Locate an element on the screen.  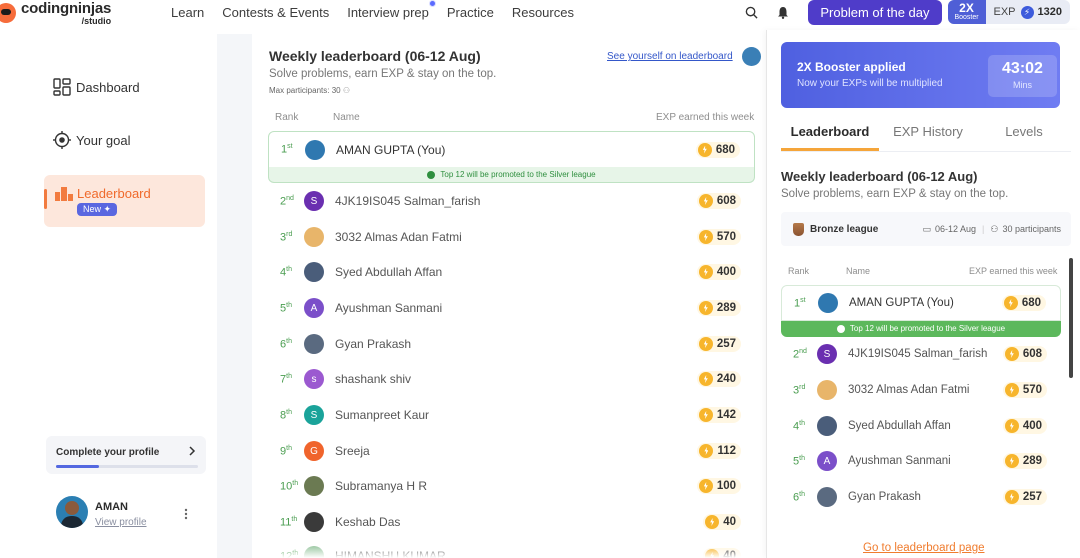
nav-resources: Resources is located at coordinates (543, 12).